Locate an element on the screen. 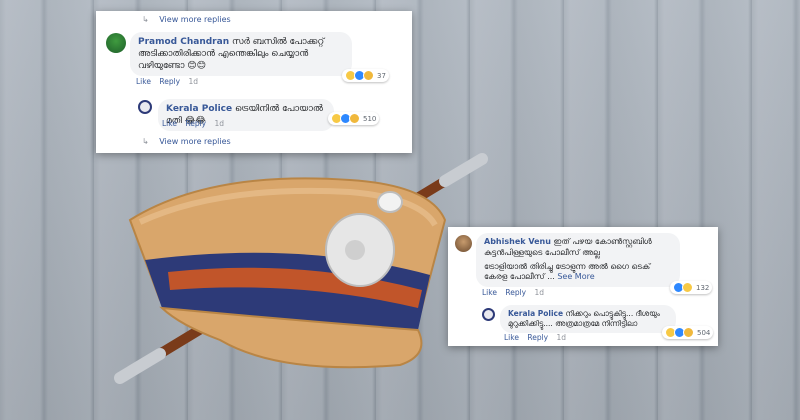 This screenshot has width=800, height=420. avatar-pramod is located at coordinates (116, 43).